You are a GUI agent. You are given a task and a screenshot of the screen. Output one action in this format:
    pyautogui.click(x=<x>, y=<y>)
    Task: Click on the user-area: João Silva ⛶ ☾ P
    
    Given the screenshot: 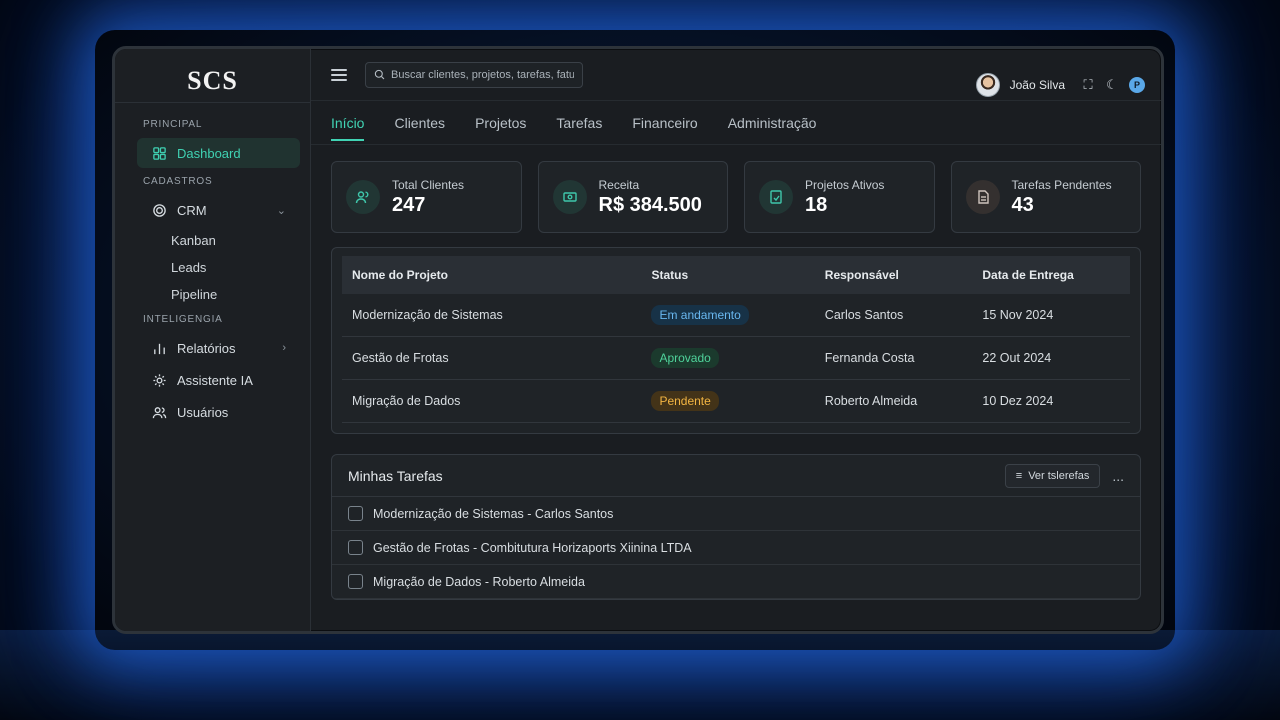 What is the action you would take?
    pyautogui.click(x=1060, y=84)
    